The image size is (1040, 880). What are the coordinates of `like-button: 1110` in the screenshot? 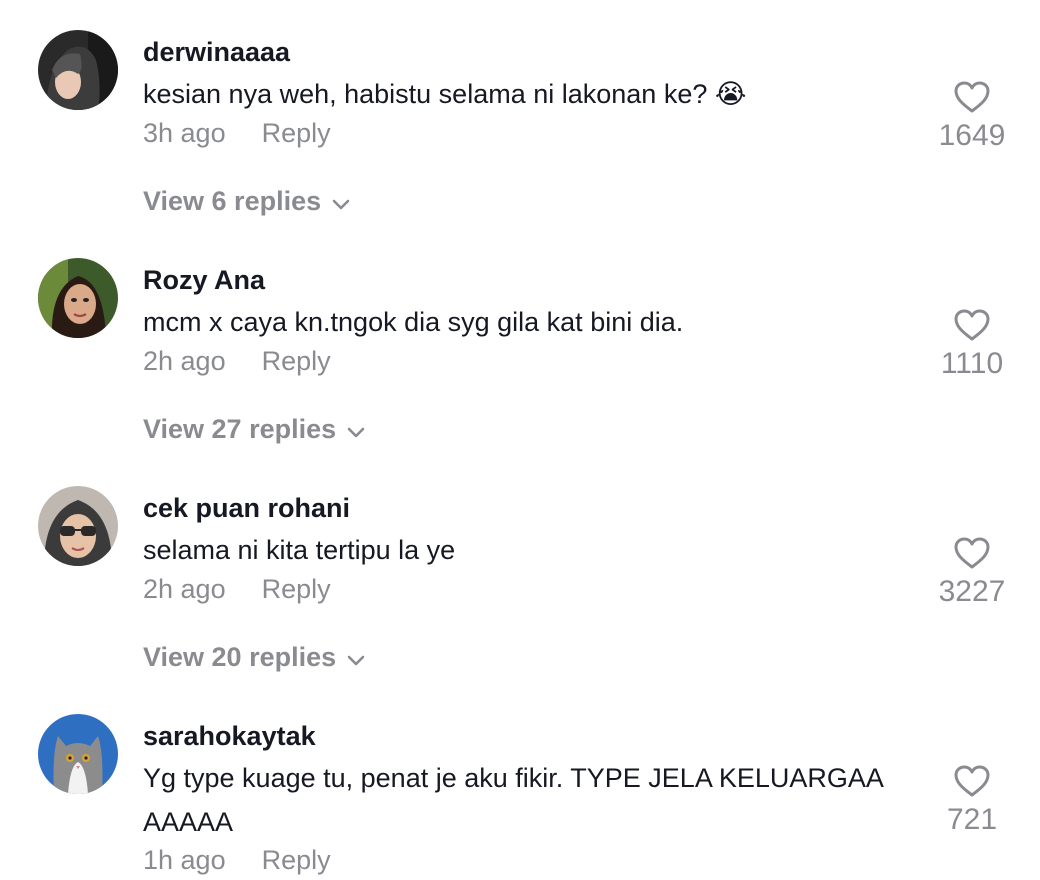 It's located at (972, 345).